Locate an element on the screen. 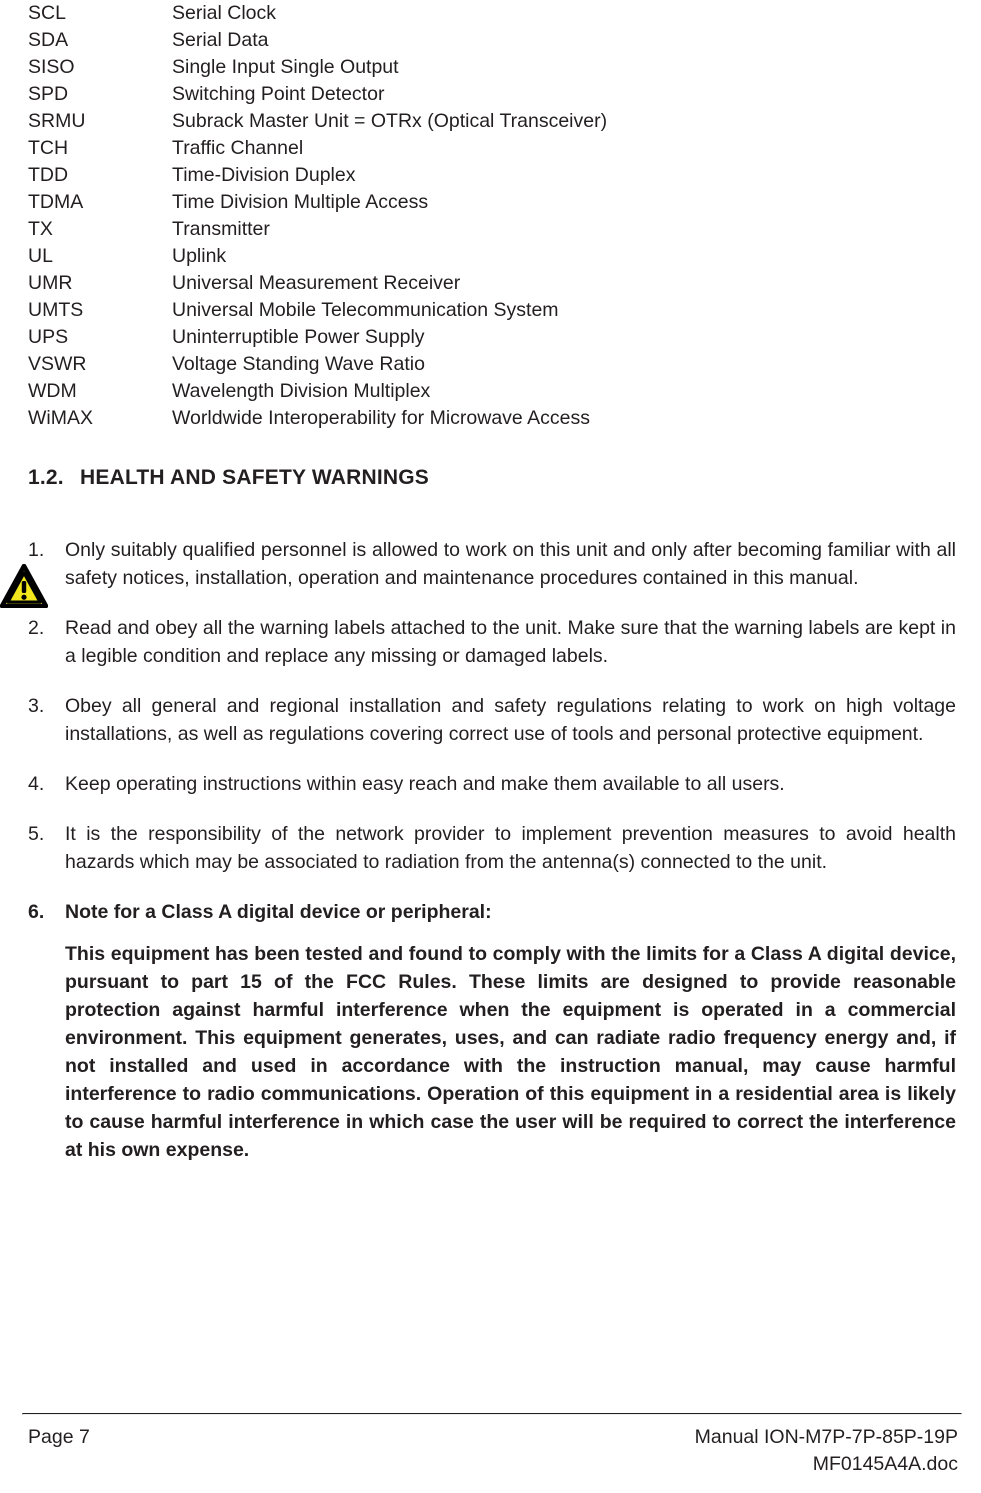 The image size is (981, 1493). abbreviation-term: UMTS is located at coordinates (56, 310).